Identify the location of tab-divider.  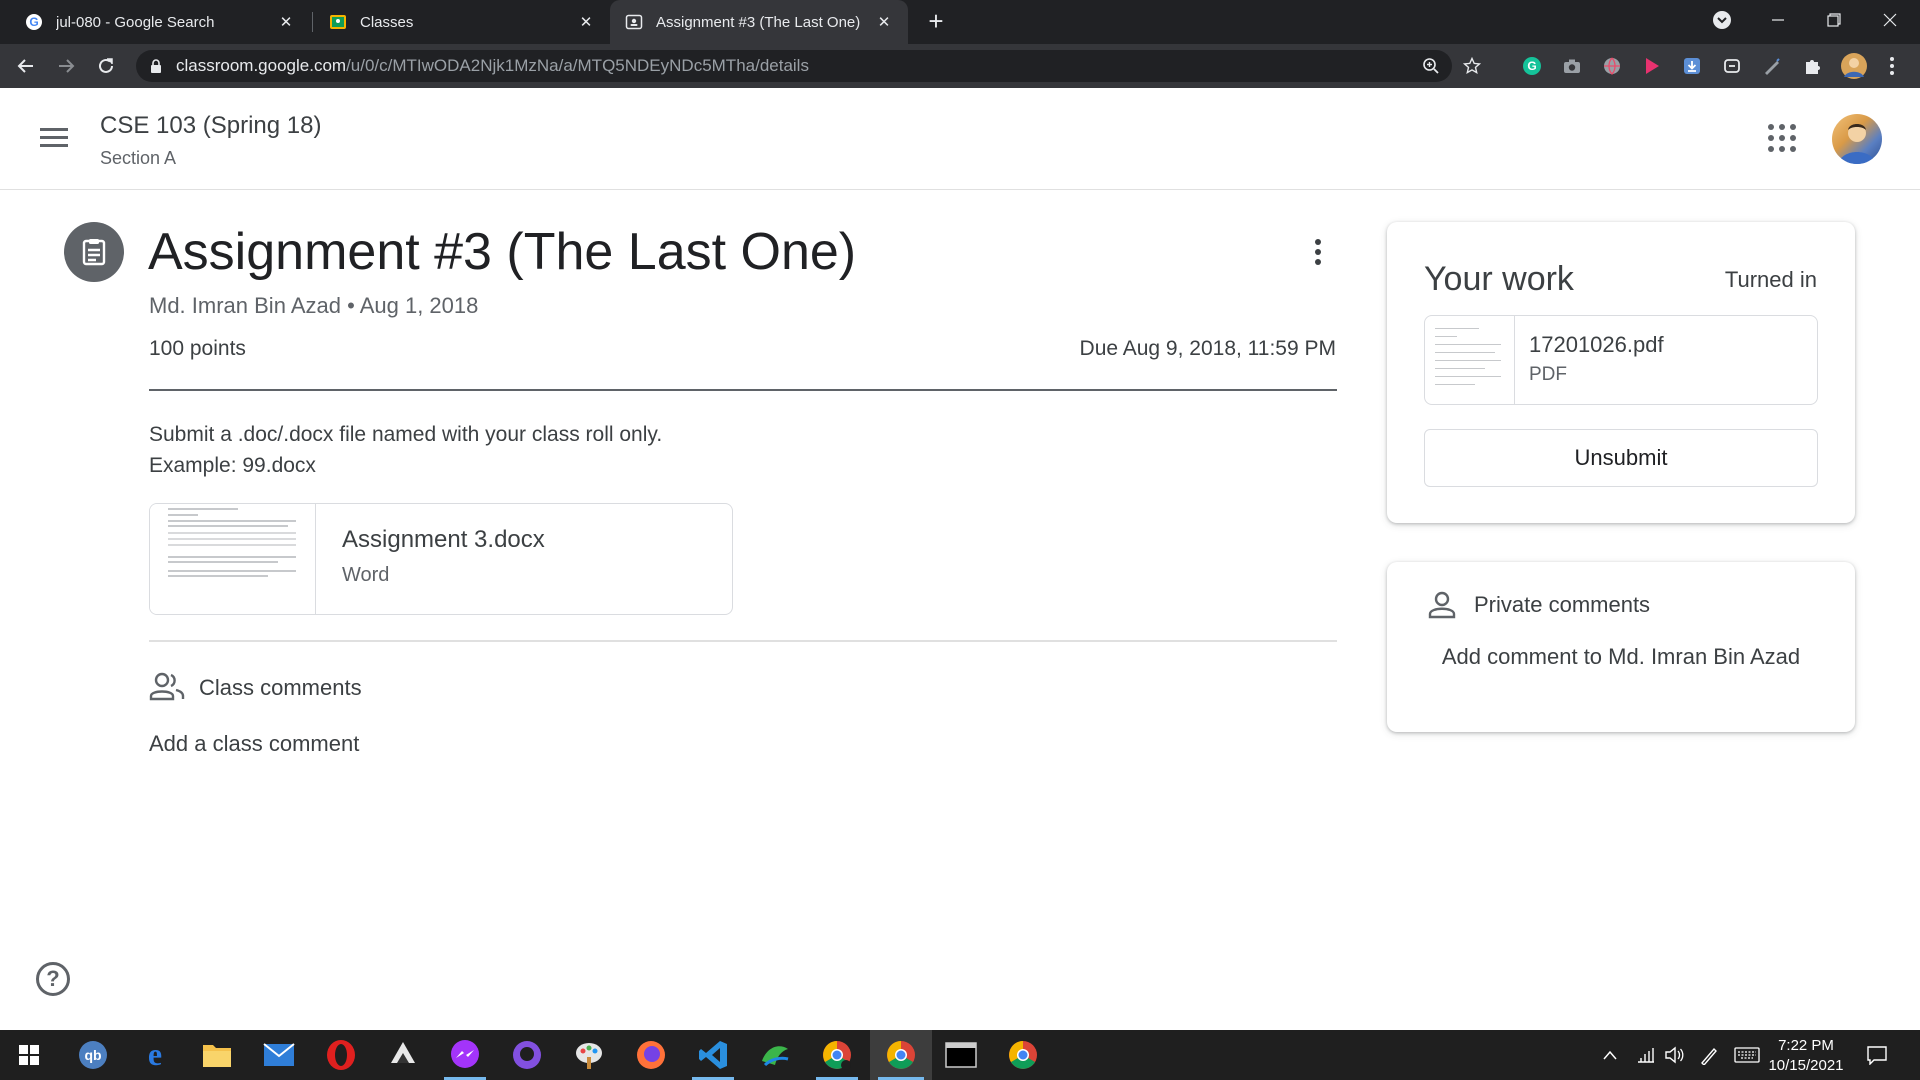
(312, 22).